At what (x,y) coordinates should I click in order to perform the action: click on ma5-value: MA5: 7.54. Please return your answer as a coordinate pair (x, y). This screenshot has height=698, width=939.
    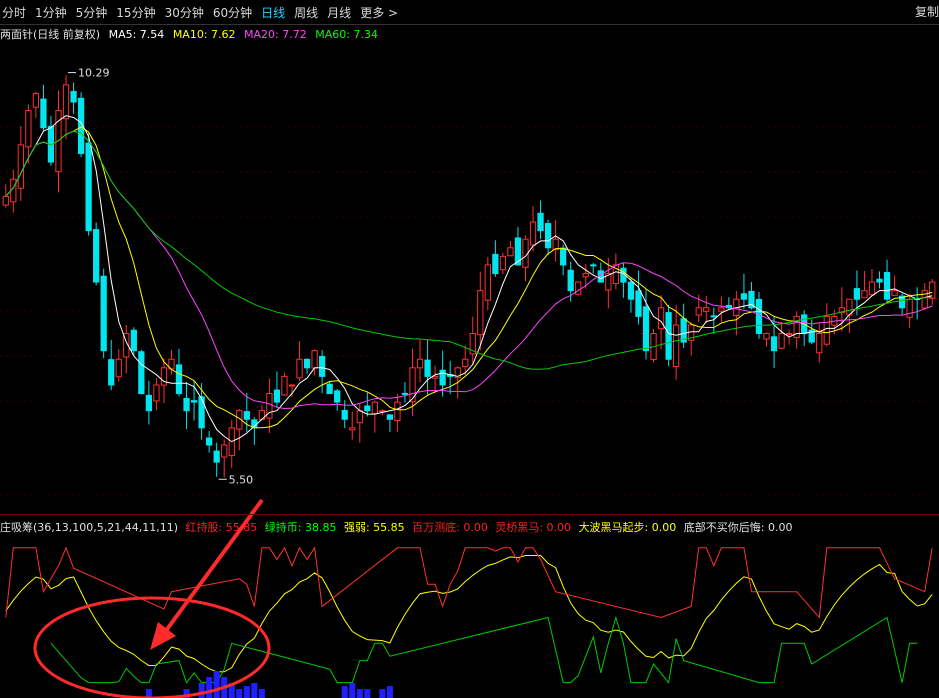
    Looking at the image, I should click on (136, 34).